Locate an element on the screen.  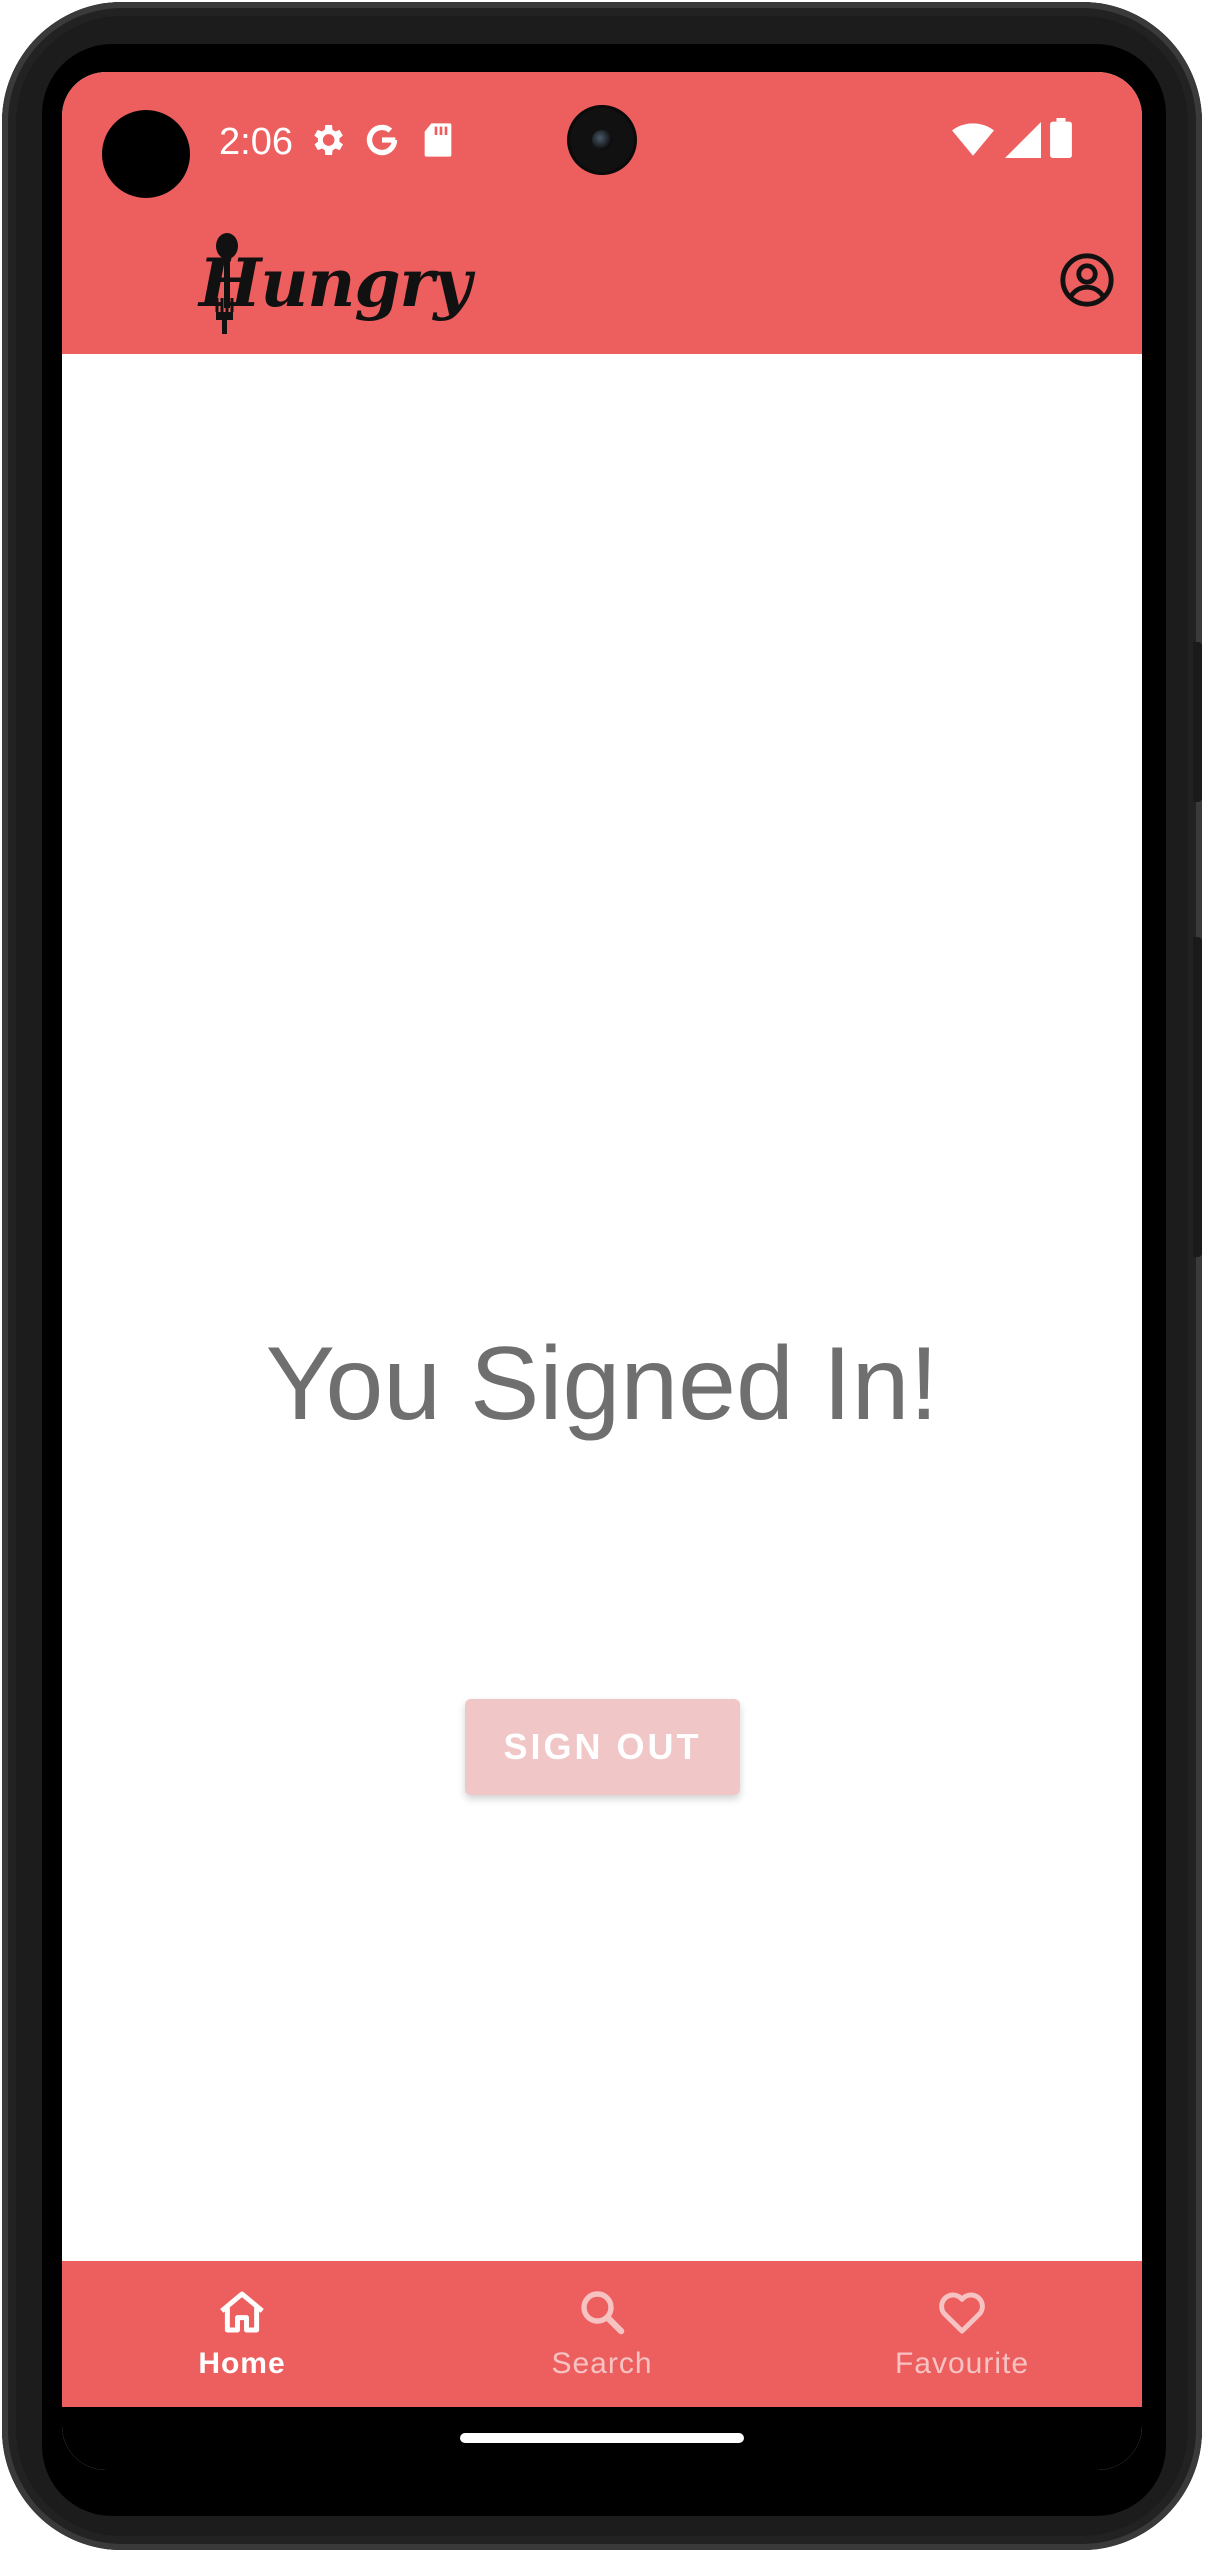
camera-cutout-left is located at coordinates (146, 154).